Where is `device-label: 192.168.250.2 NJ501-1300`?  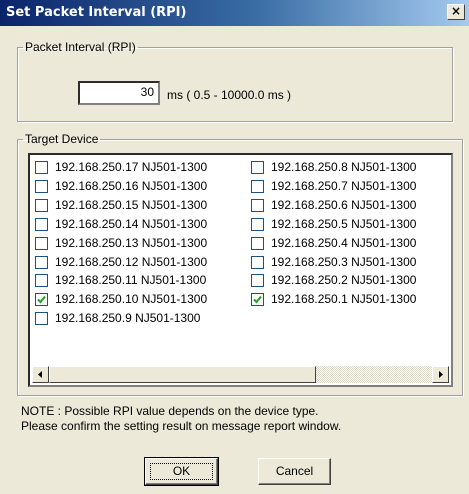 device-label: 192.168.250.2 NJ501-1300 is located at coordinates (344, 280).